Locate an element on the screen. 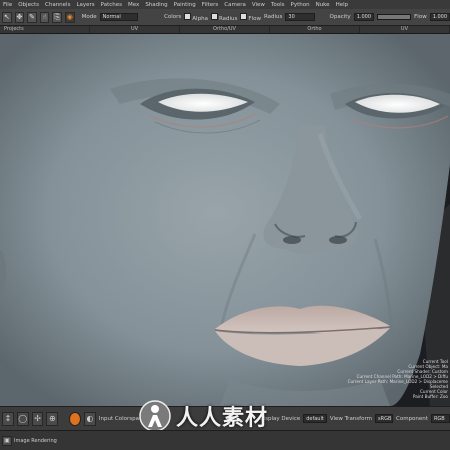 This screenshot has height=450, width=450. menu-item-channels: Channels is located at coordinates (57, 5).